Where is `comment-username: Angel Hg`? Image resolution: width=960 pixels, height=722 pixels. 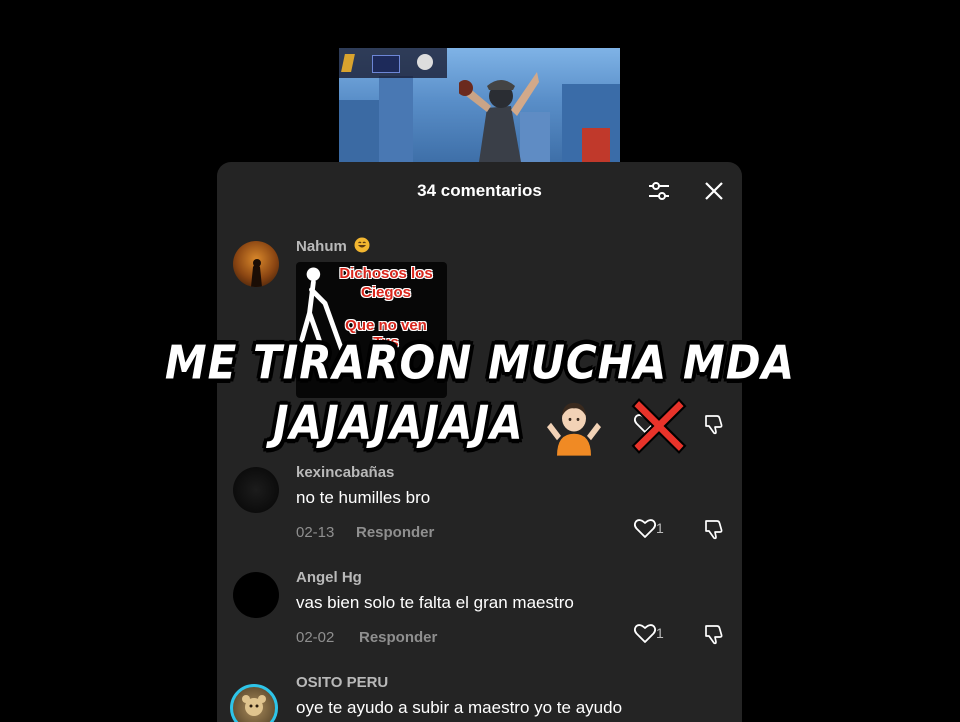 comment-username: Angel Hg is located at coordinates (329, 577).